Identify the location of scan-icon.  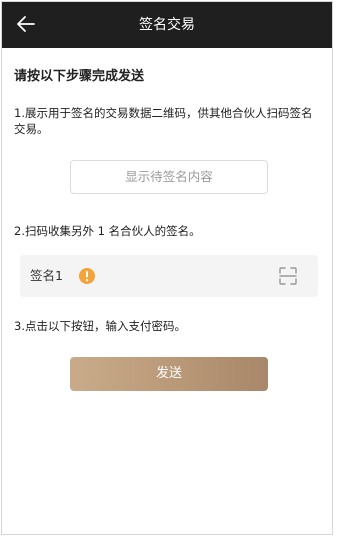
(288, 276).